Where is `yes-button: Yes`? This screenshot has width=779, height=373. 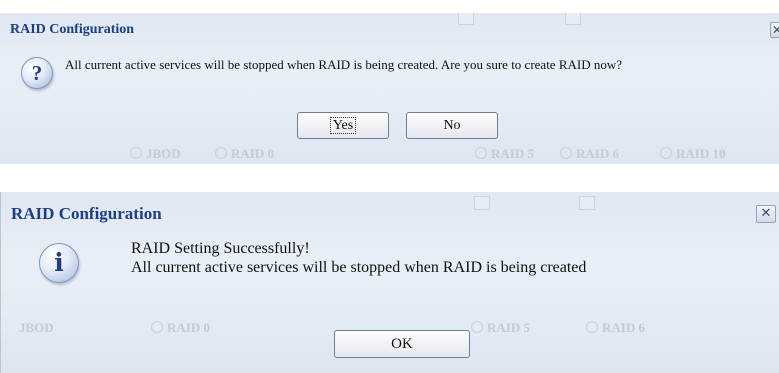
yes-button: Yes is located at coordinates (343, 125).